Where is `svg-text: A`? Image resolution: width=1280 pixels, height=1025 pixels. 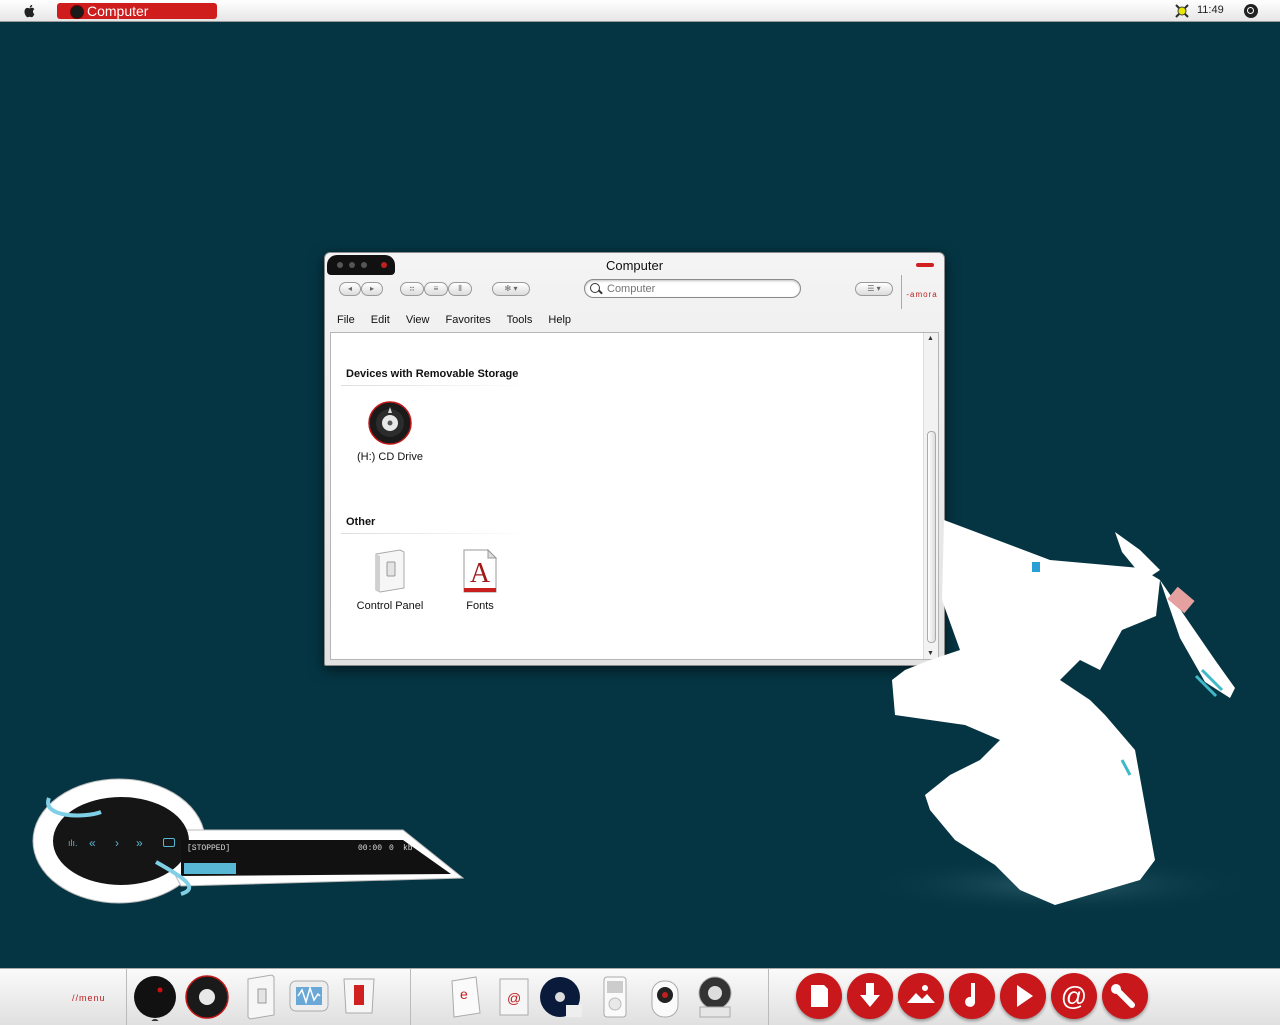
svg-text: A is located at coordinates (480, 573).